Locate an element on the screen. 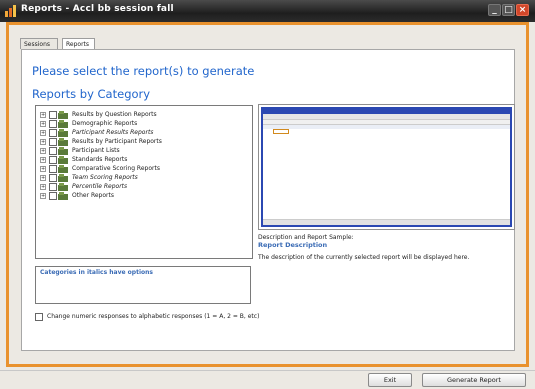 Image resolution: width=535 pixels, height=389 pixels. maximize-icon: □ is located at coordinates (508, 10).